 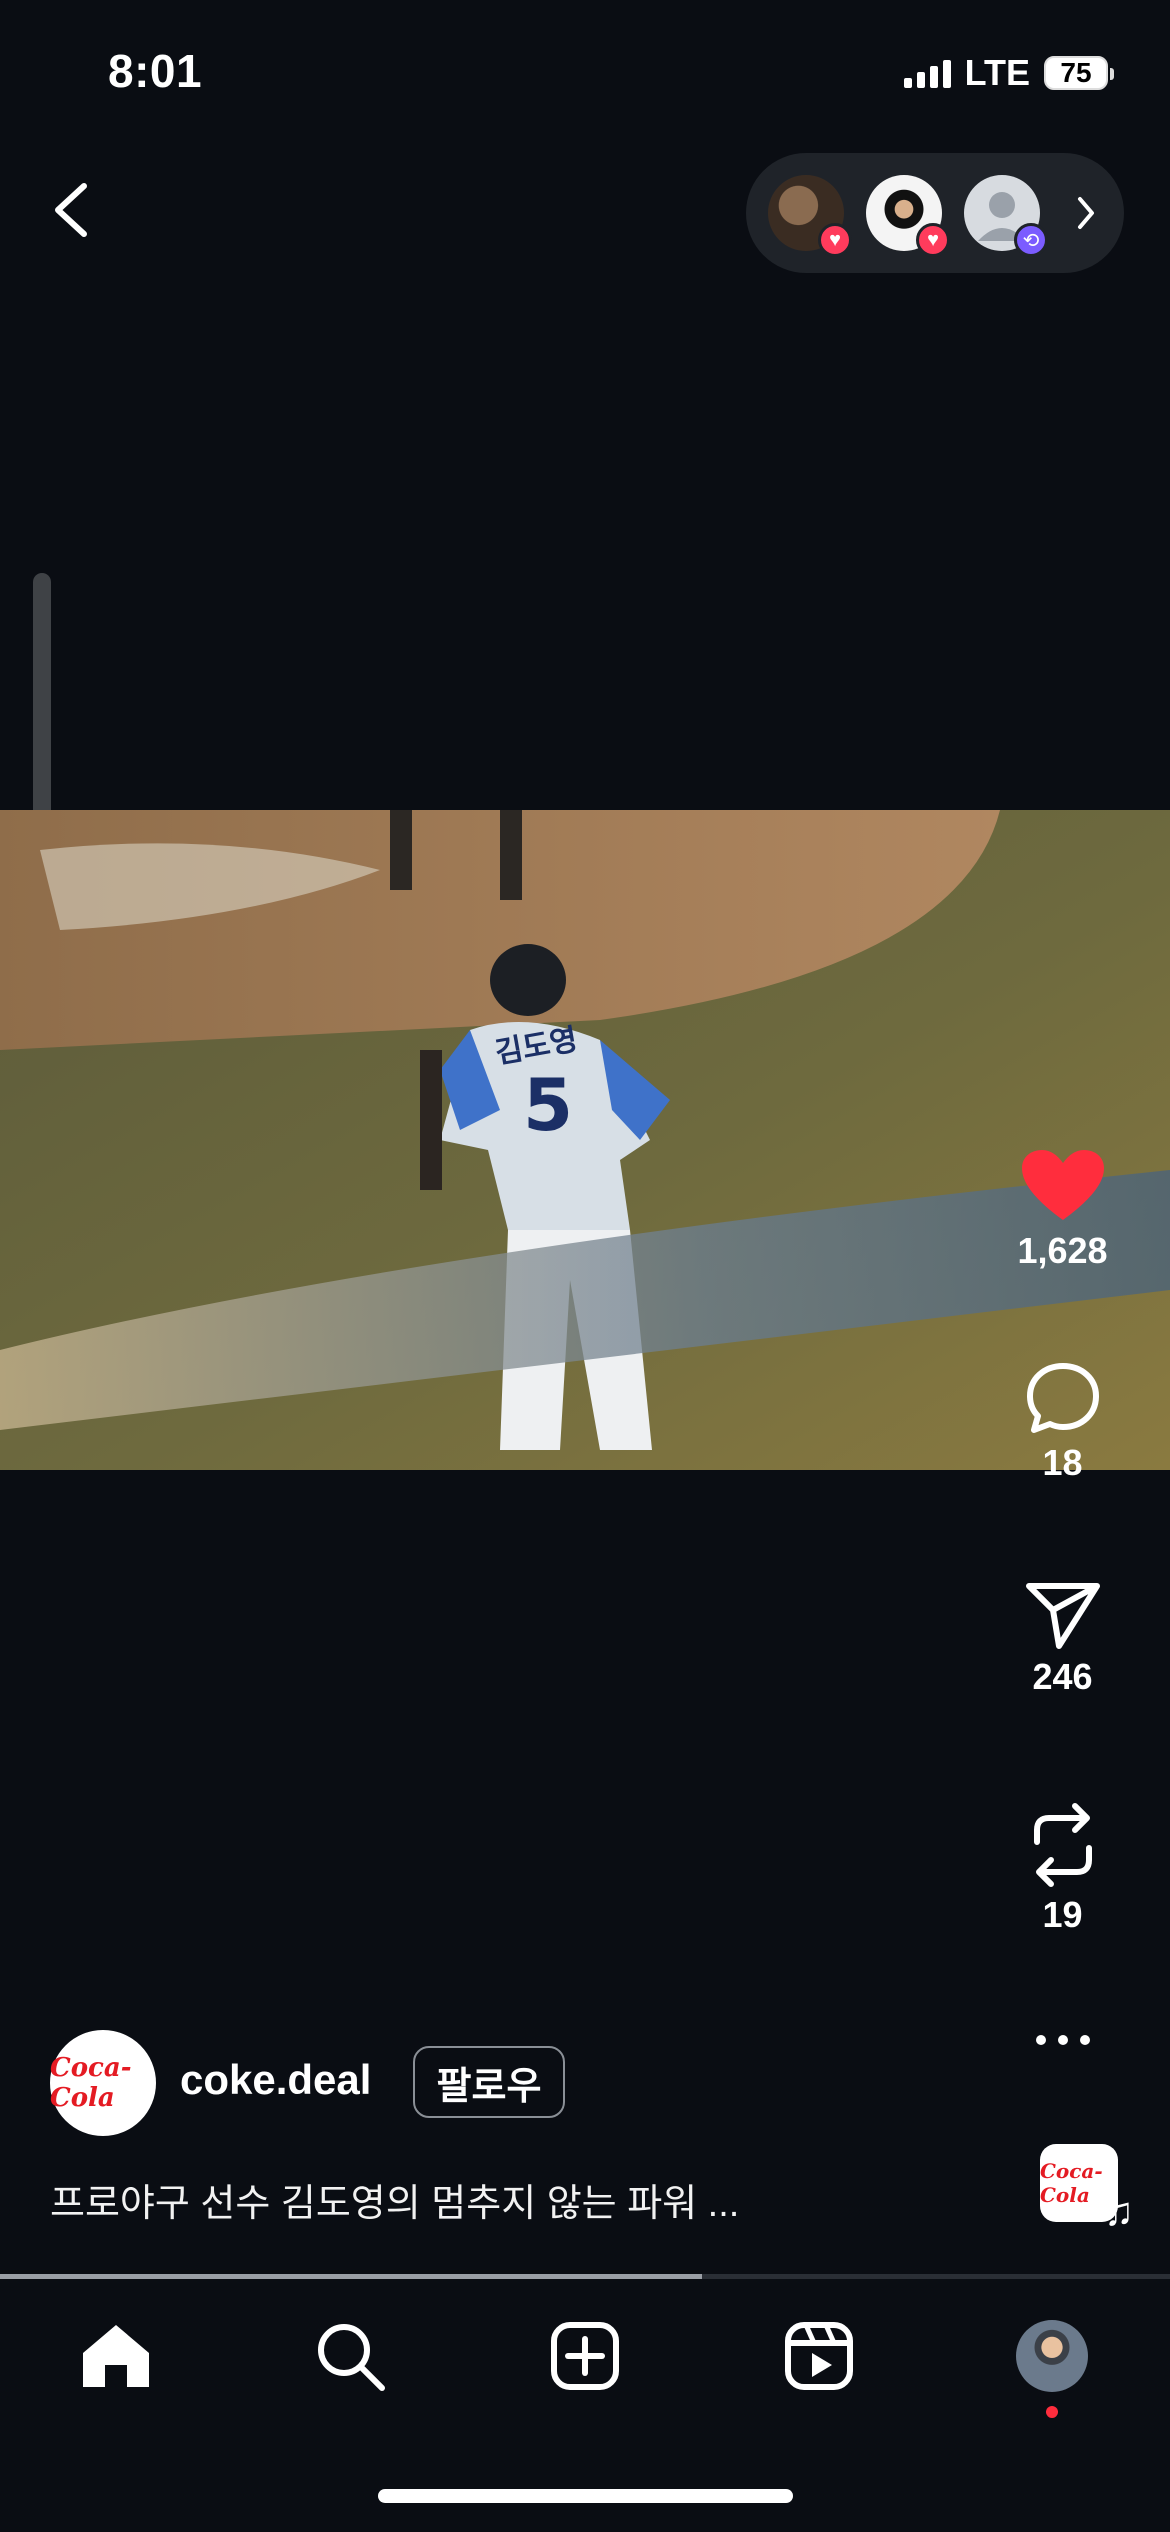 I want to click on comment-icon, so click(x=1063, y=1398).